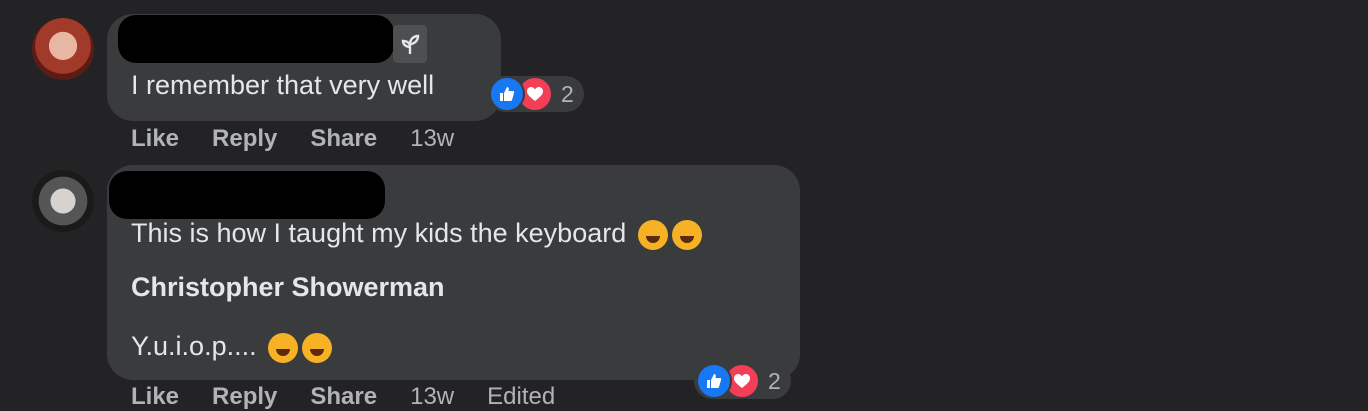  Describe the element at coordinates (283, 85) in the screenshot. I see `comment-text: I remember that very well` at that location.